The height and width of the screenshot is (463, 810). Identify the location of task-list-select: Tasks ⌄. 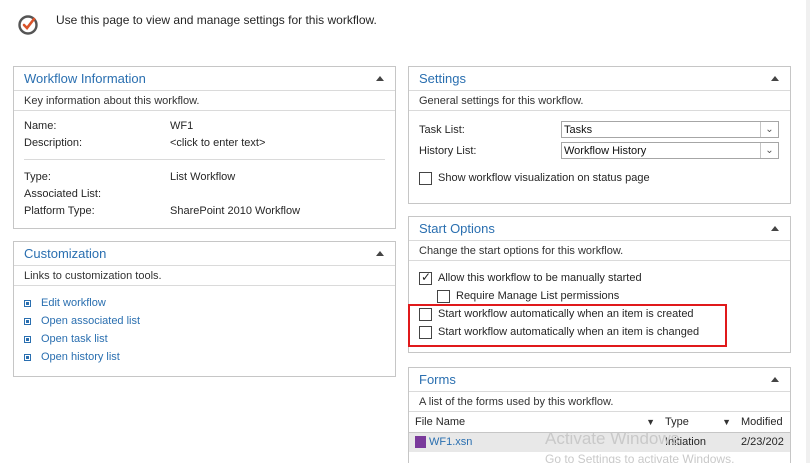
(670, 129).